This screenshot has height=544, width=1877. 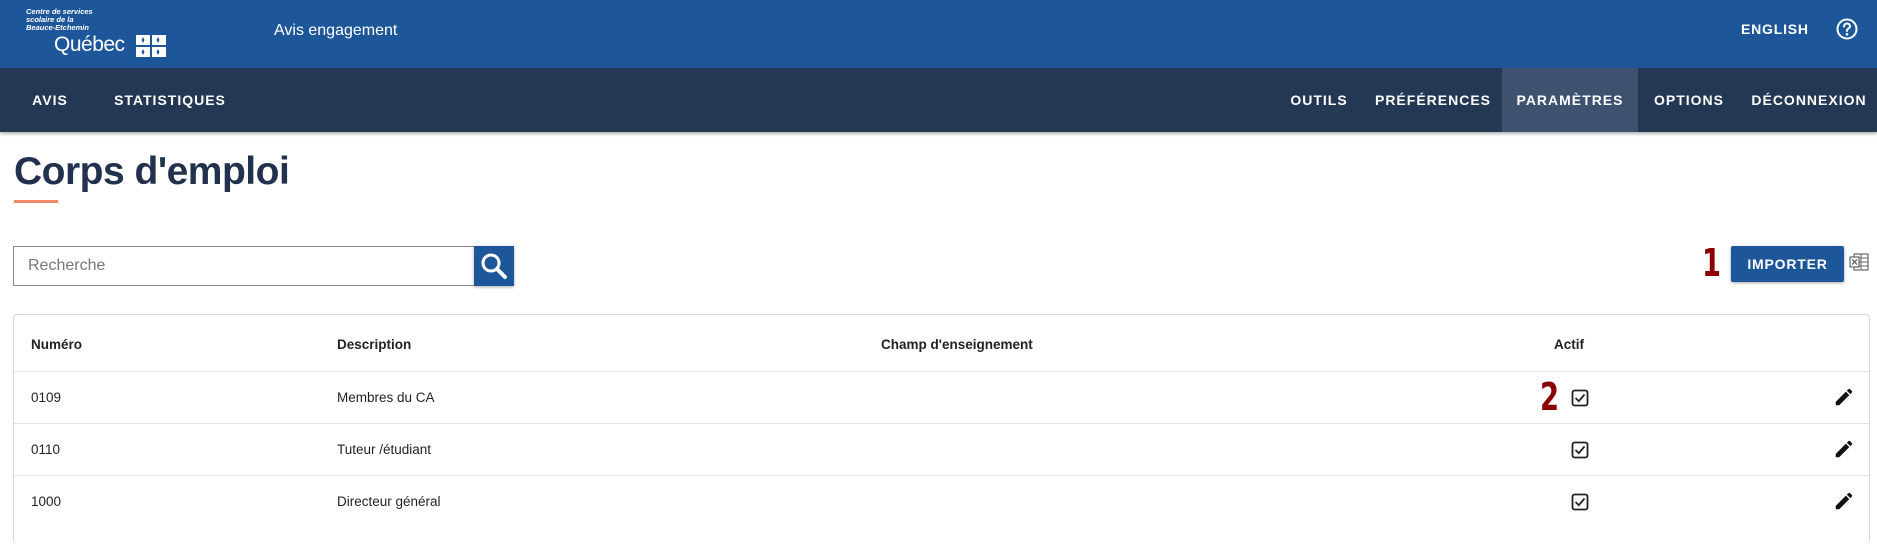 What do you see at coordinates (46, 449) in the screenshot?
I see `cell-numero: 0110` at bounding box center [46, 449].